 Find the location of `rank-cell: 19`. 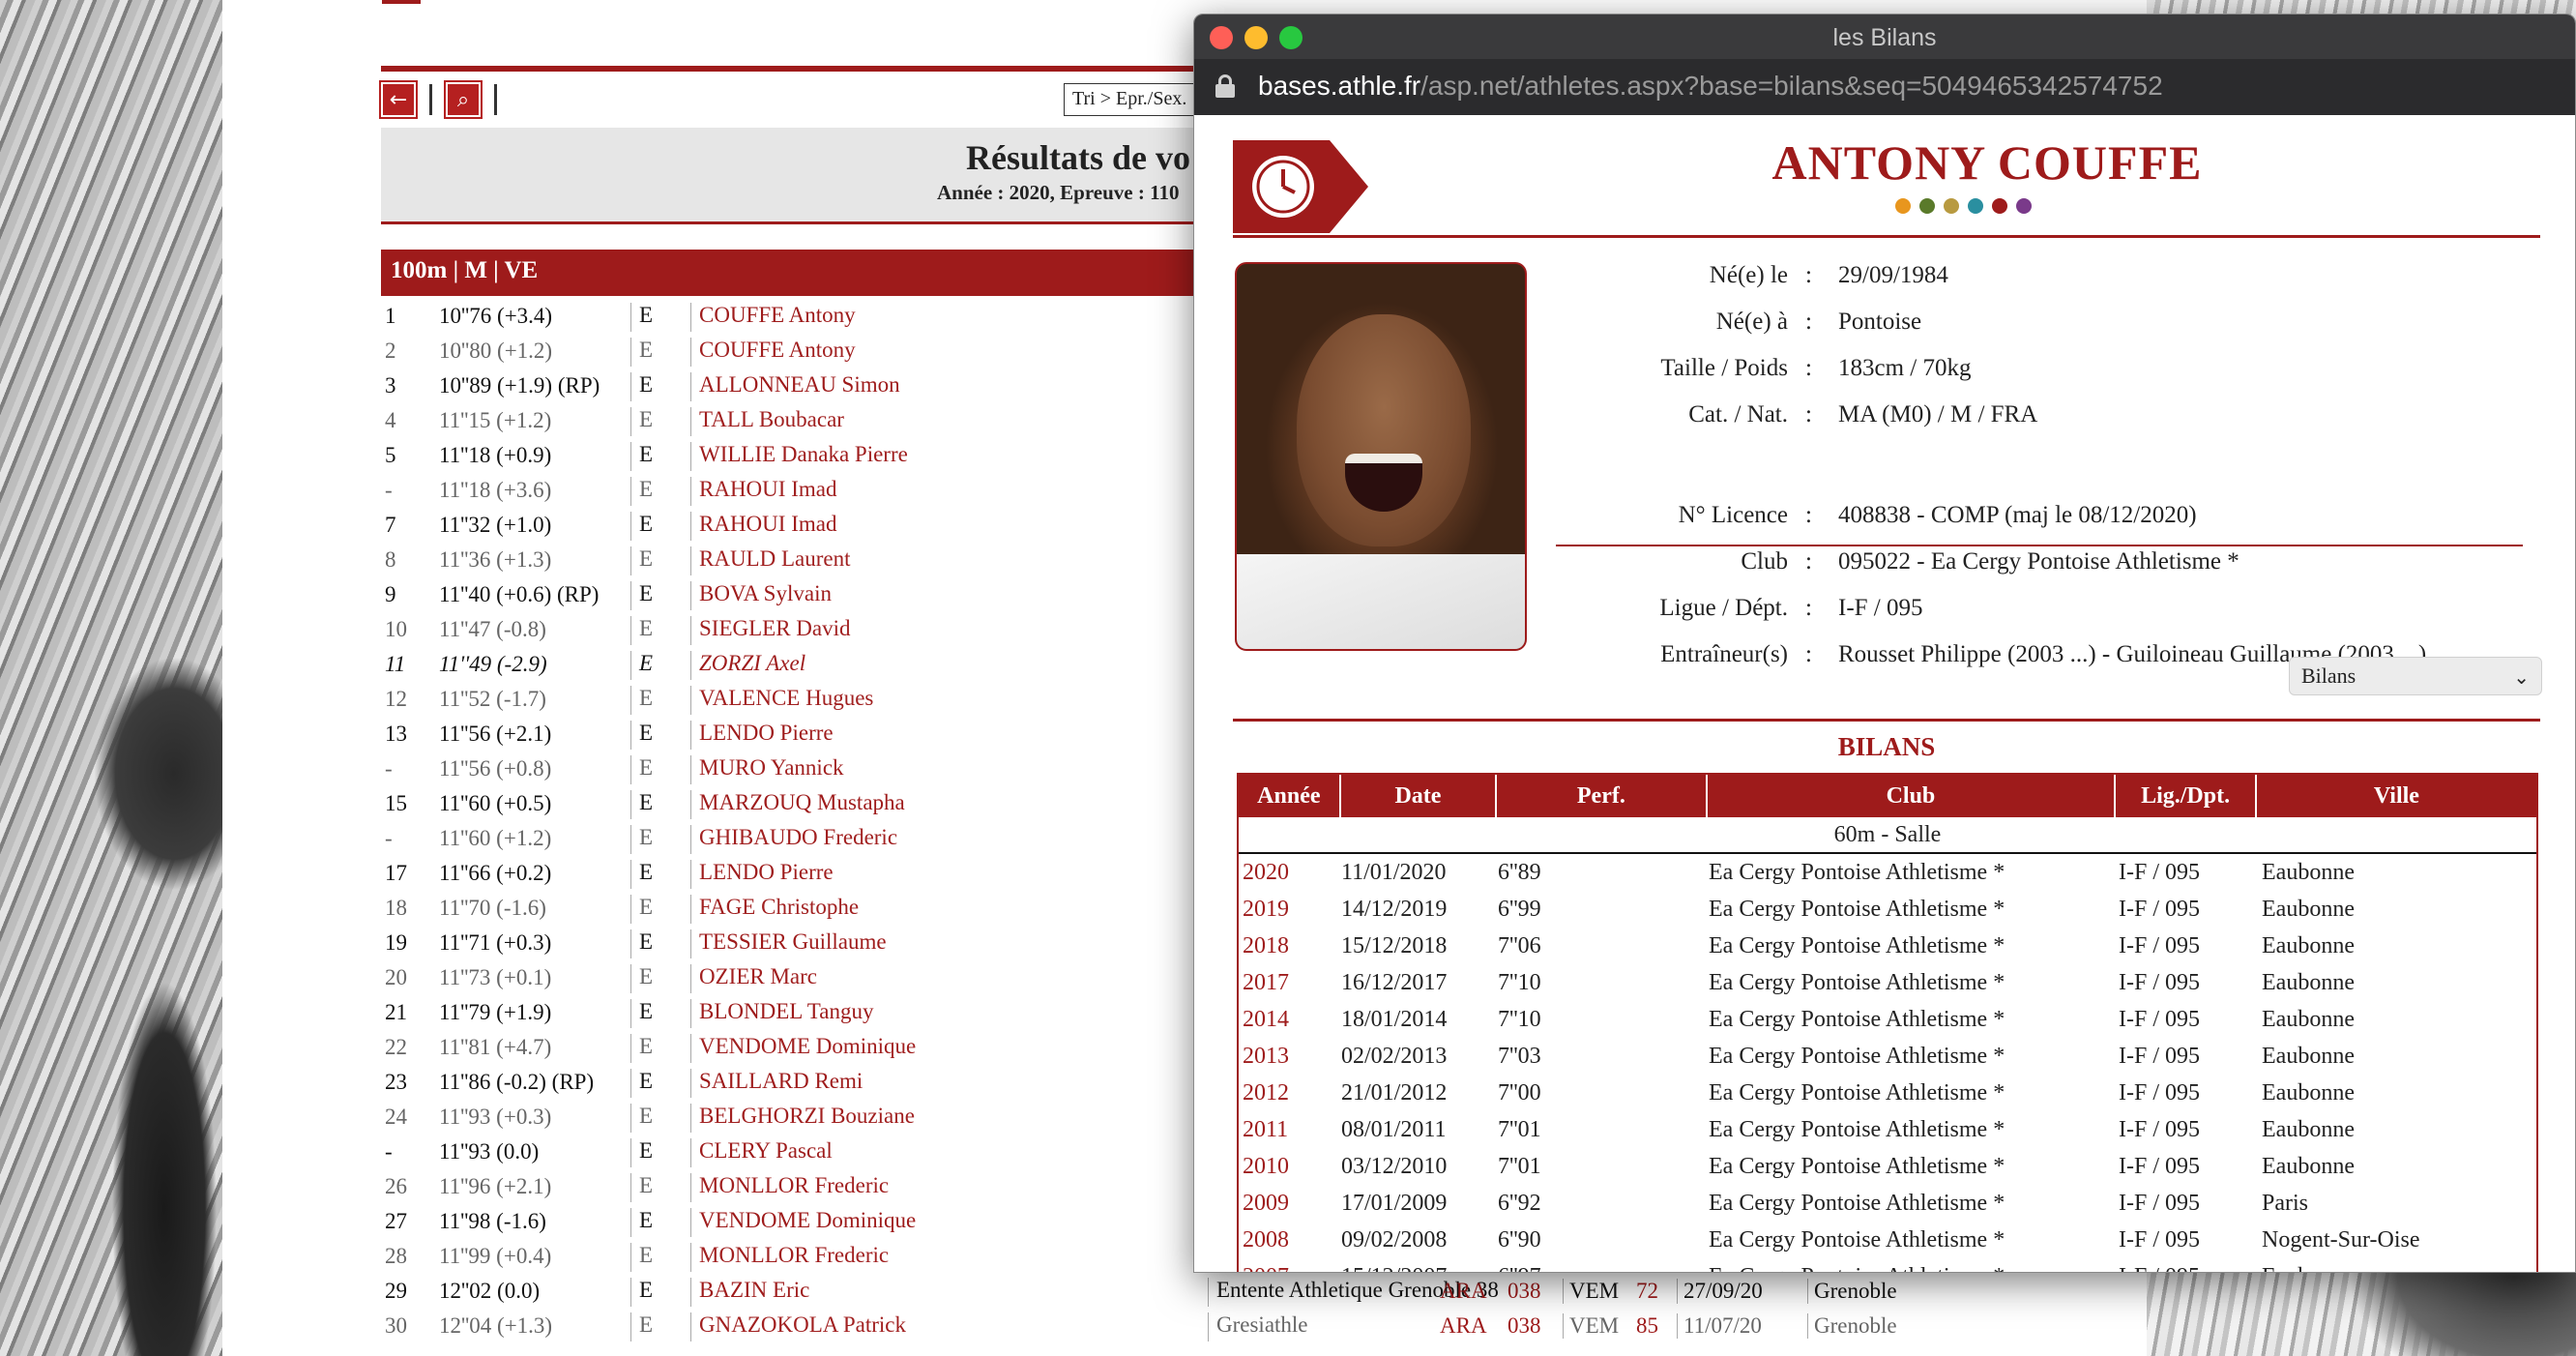

rank-cell: 19 is located at coordinates (396, 943).